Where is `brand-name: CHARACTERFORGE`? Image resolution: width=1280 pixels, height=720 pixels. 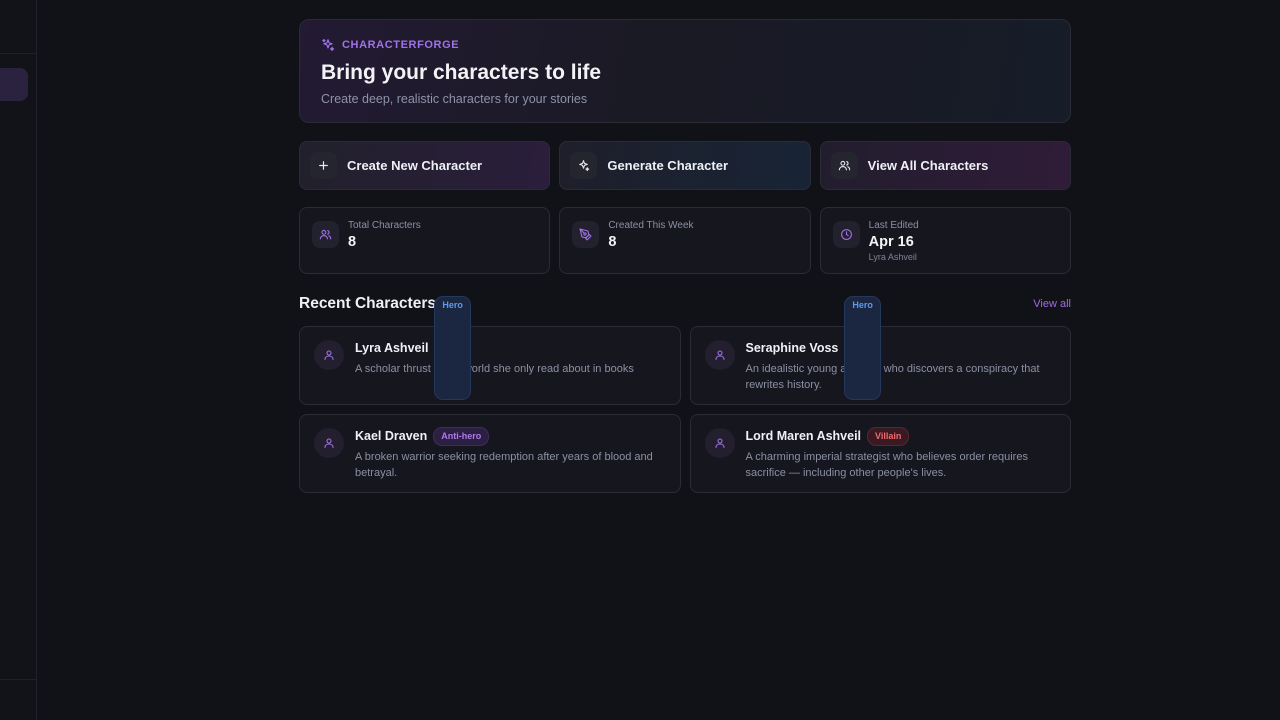
brand-name: CHARACTERFORGE is located at coordinates (401, 45).